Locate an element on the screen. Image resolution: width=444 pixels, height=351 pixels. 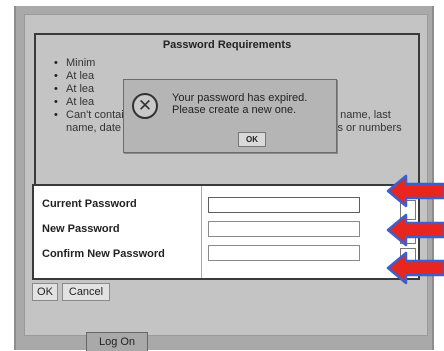
log-on-button: Log On is located at coordinates (117, 341).